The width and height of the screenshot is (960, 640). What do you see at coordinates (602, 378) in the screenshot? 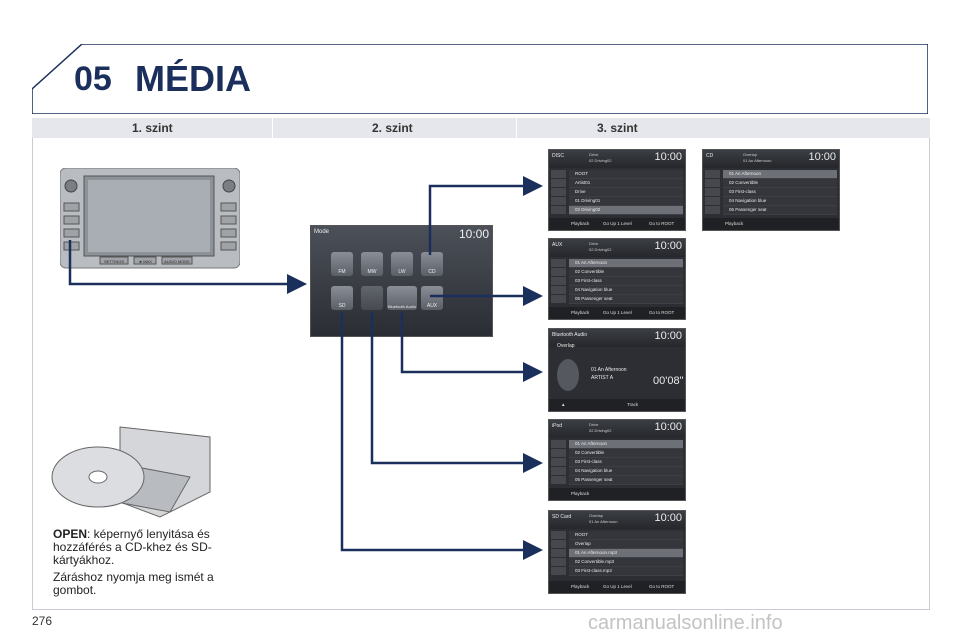
I see `bt-artist: ARTIST A` at bounding box center [602, 378].